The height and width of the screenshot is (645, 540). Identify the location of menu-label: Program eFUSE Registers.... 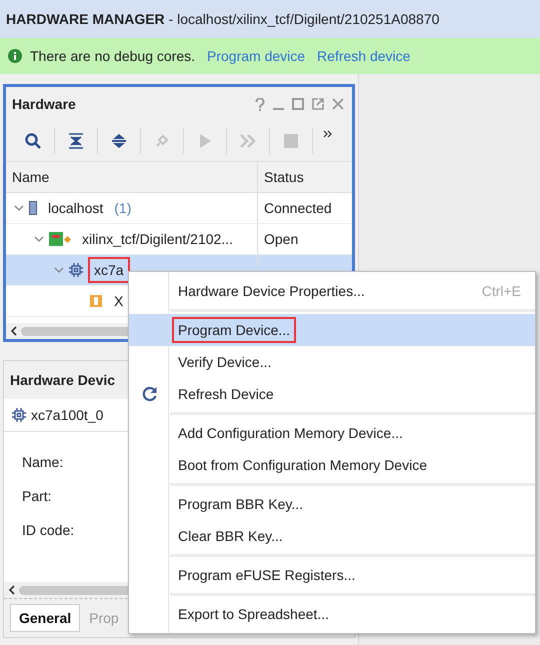
(266, 575).